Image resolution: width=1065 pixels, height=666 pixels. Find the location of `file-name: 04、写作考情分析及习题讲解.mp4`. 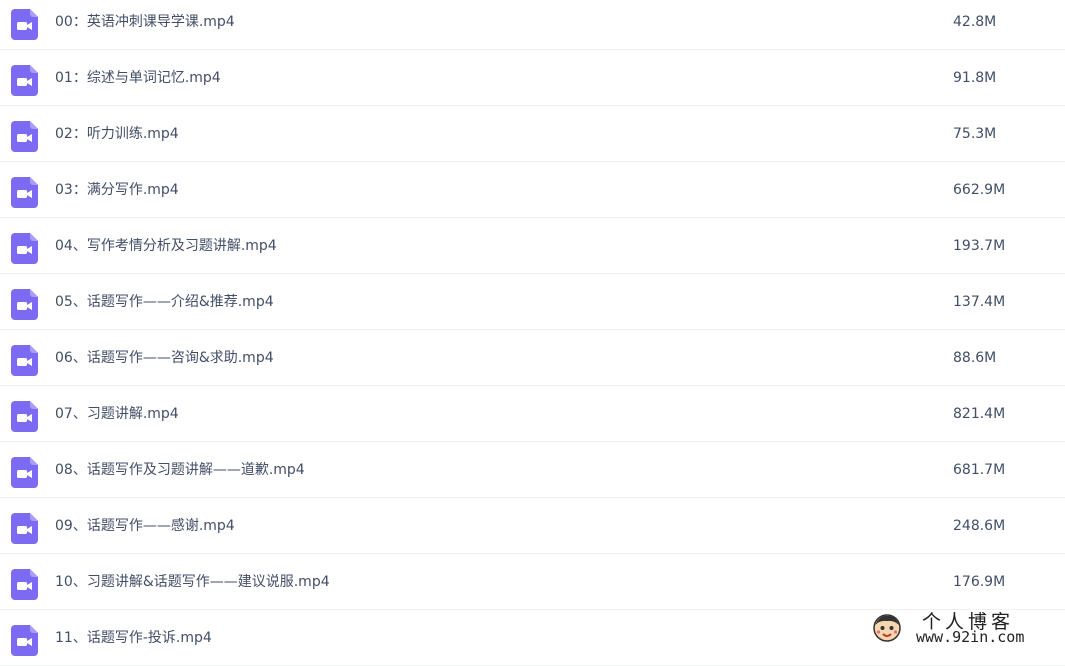

file-name: 04、写作考情分析及习题讲解.mp4 is located at coordinates (166, 246).